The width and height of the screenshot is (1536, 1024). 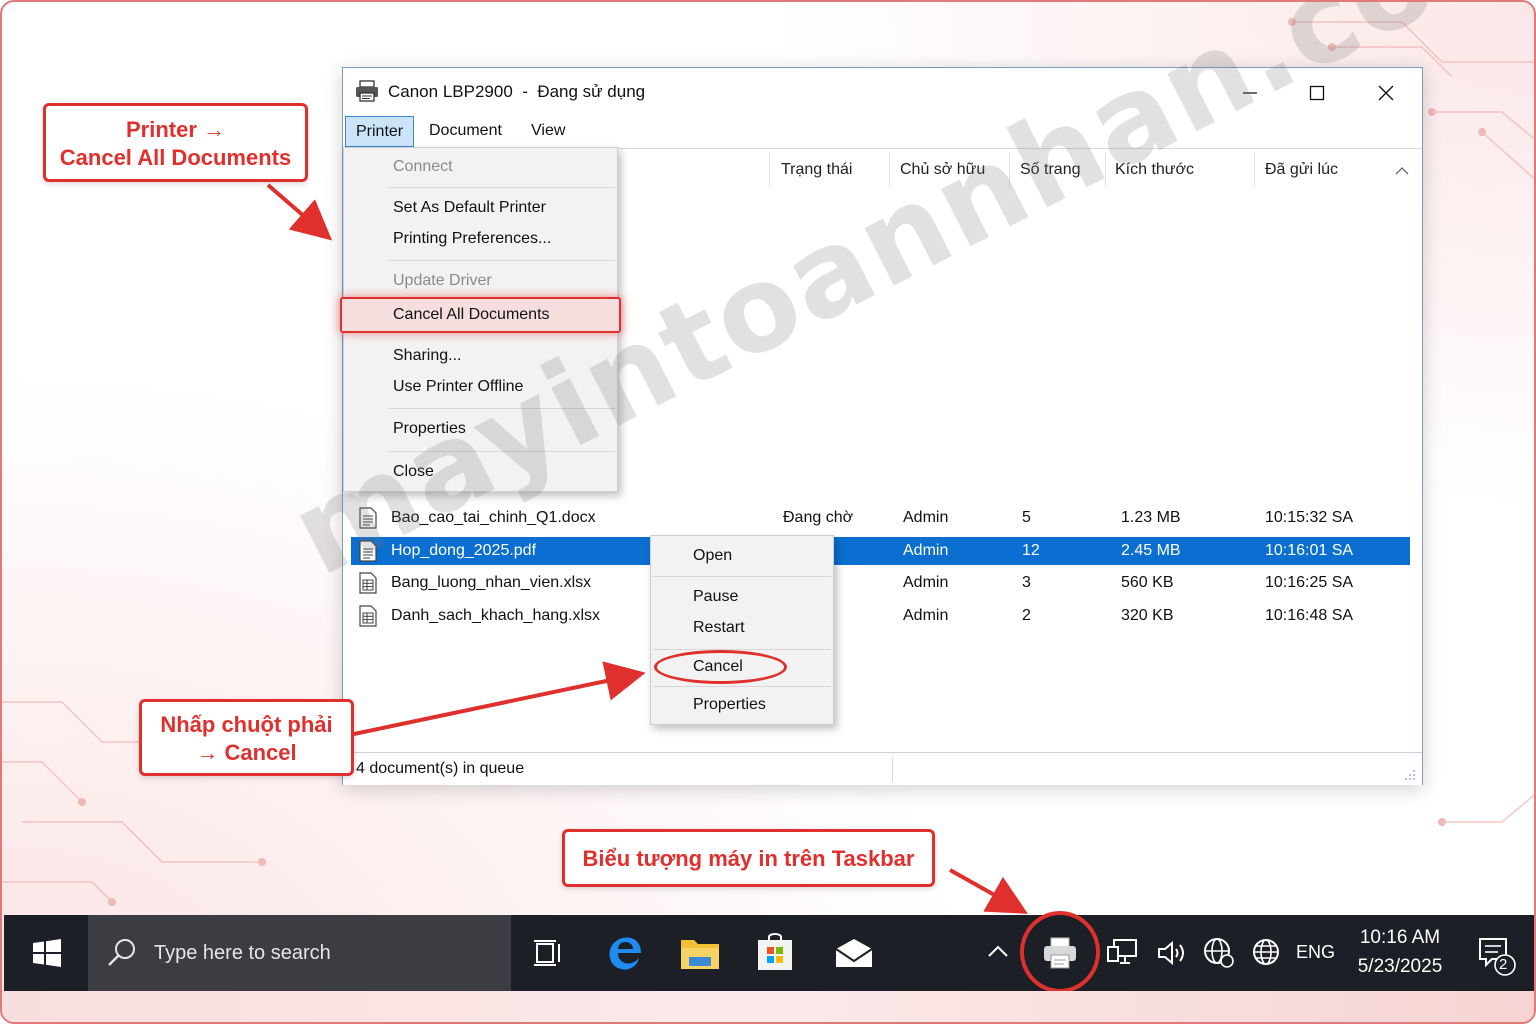 I want to click on network-icon, so click(x=1122, y=953).